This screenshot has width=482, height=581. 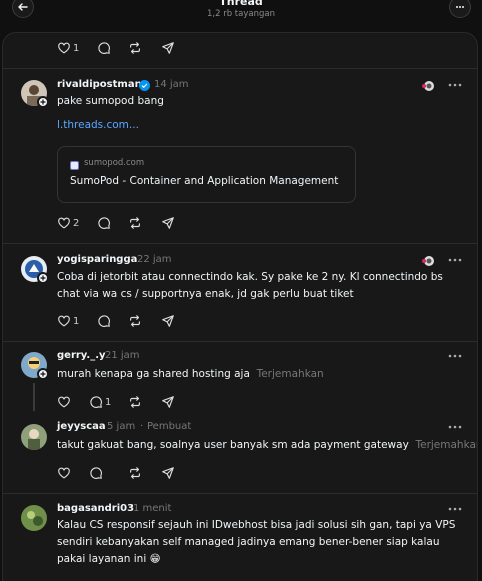 I want to click on comment-button: 1, so click(x=100, y=402).